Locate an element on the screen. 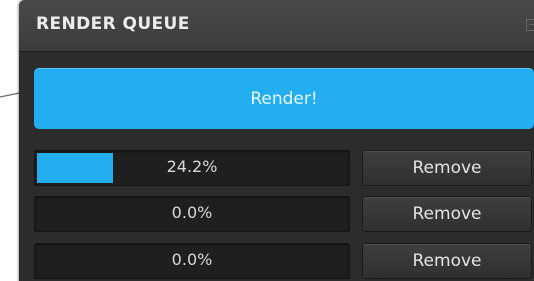 This screenshot has width=534, height=281. collapse-icon is located at coordinates (530, 25).